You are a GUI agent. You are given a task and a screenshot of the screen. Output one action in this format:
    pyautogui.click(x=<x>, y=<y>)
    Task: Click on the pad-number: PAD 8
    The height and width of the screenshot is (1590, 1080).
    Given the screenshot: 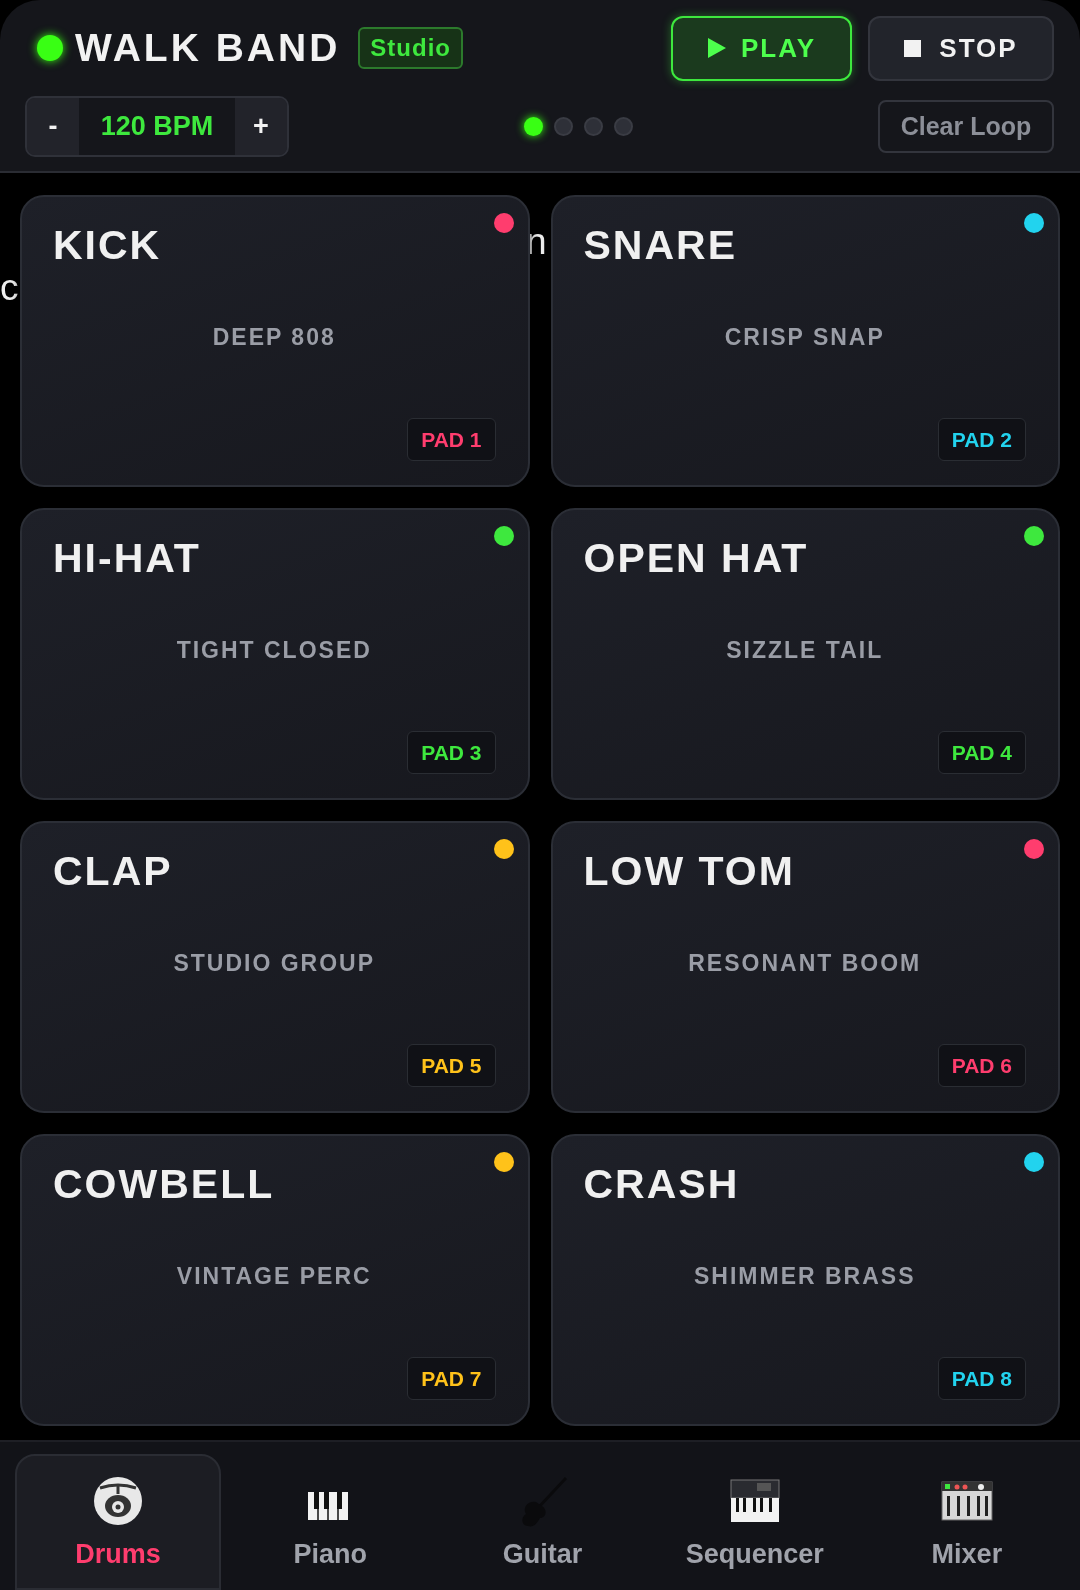 What is the action you would take?
    pyautogui.click(x=981, y=1378)
    